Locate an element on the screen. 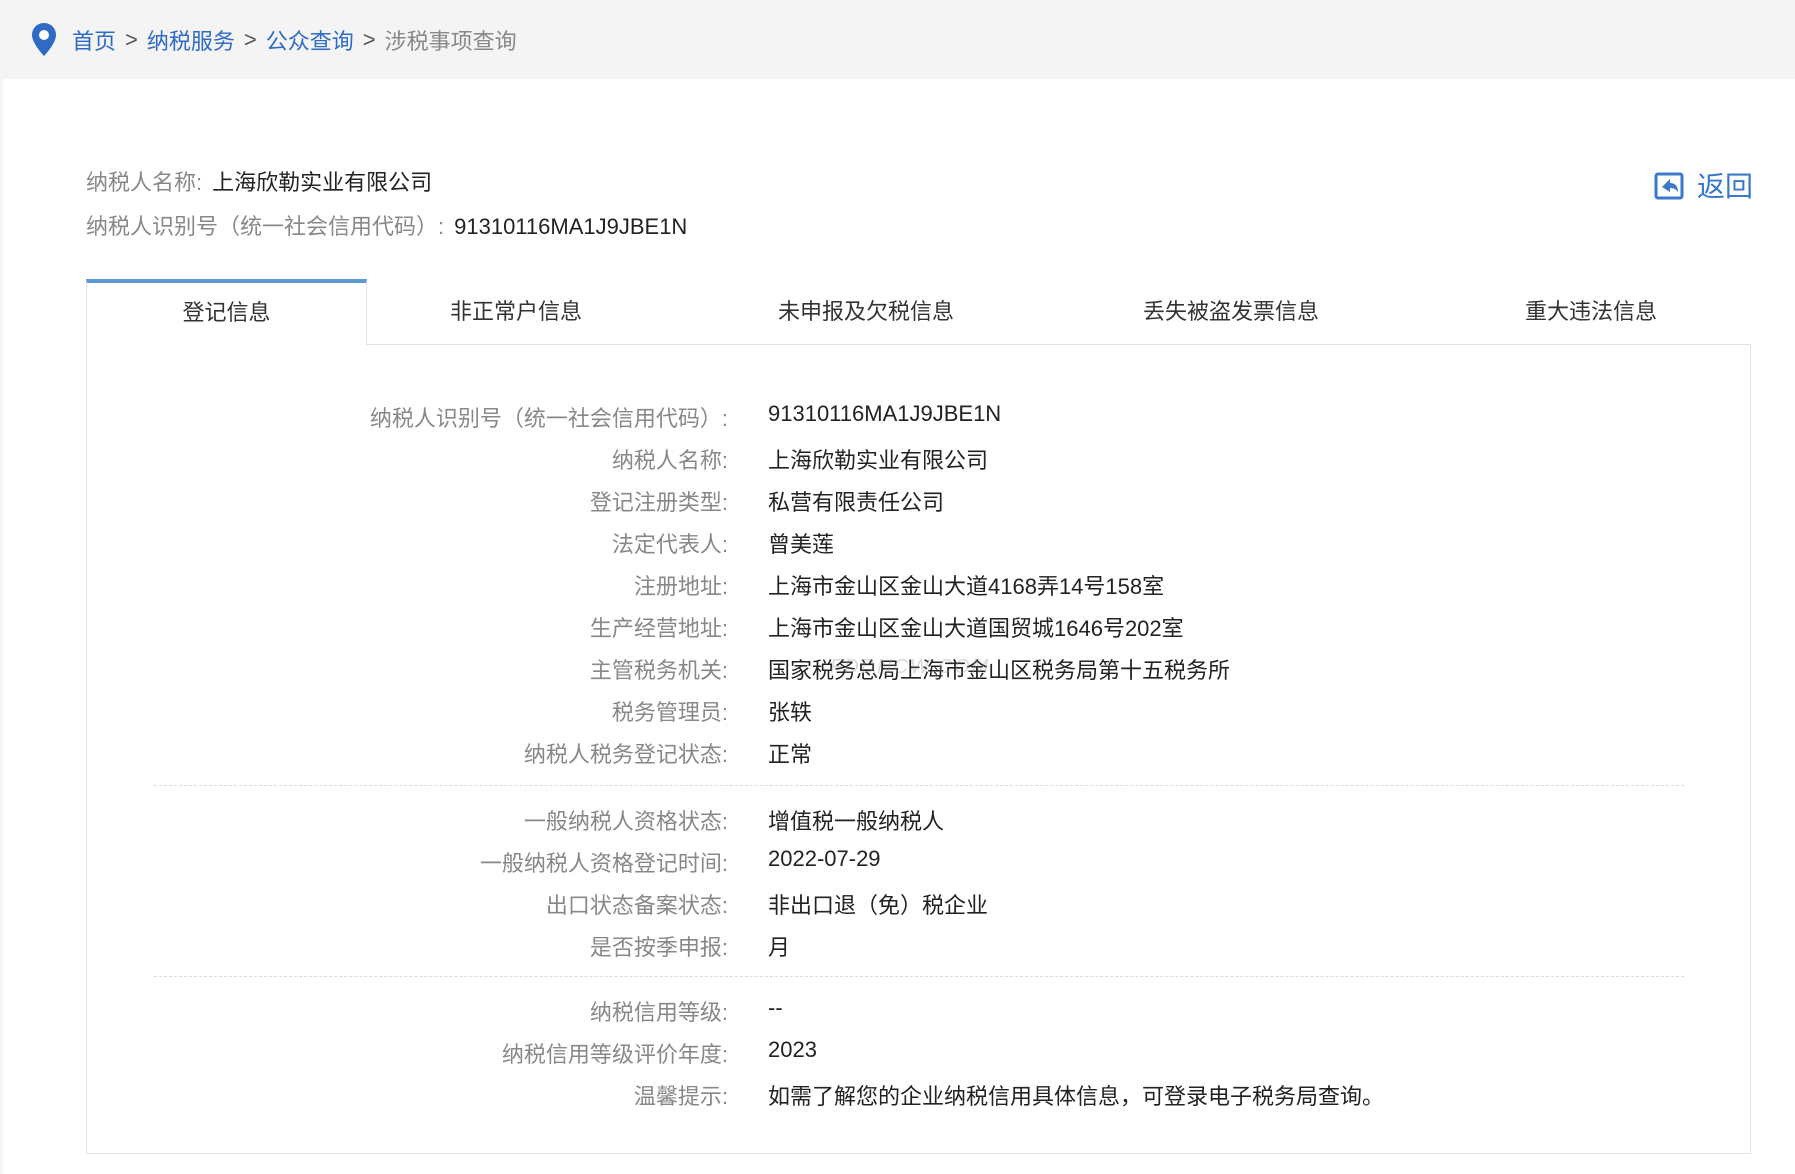 The width and height of the screenshot is (1795, 1174). detail-row: 温馨提示: 如需了解您的企业纳税信用具体信息，可登录电子税务局查询。 is located at coordinates (919, 1094).